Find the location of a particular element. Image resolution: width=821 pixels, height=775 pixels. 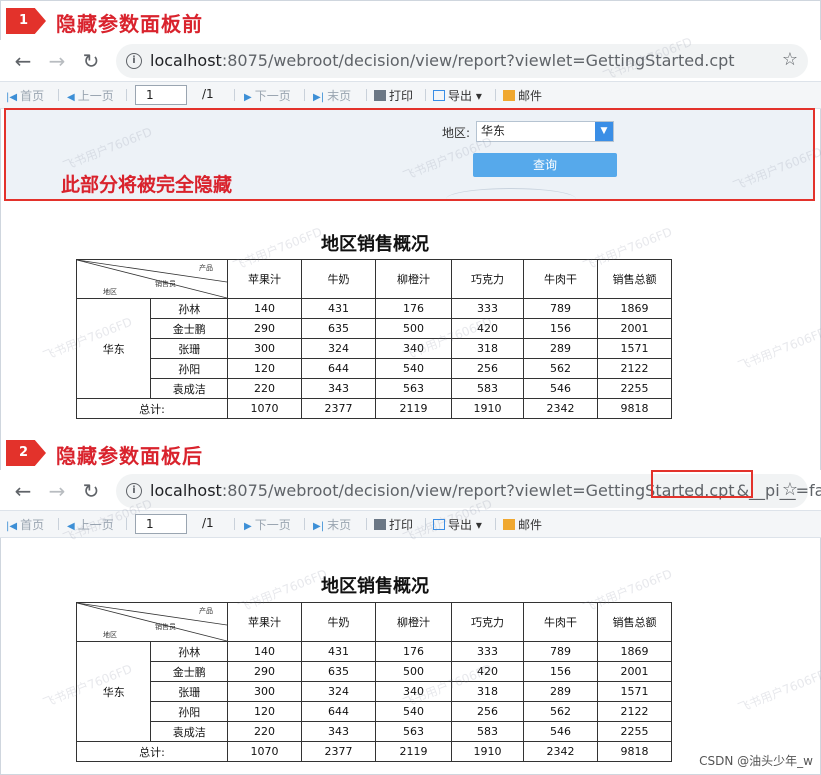

table-row: 袁成洁 220 343 563 583 546 2255 is located at coordinates (374, 388).